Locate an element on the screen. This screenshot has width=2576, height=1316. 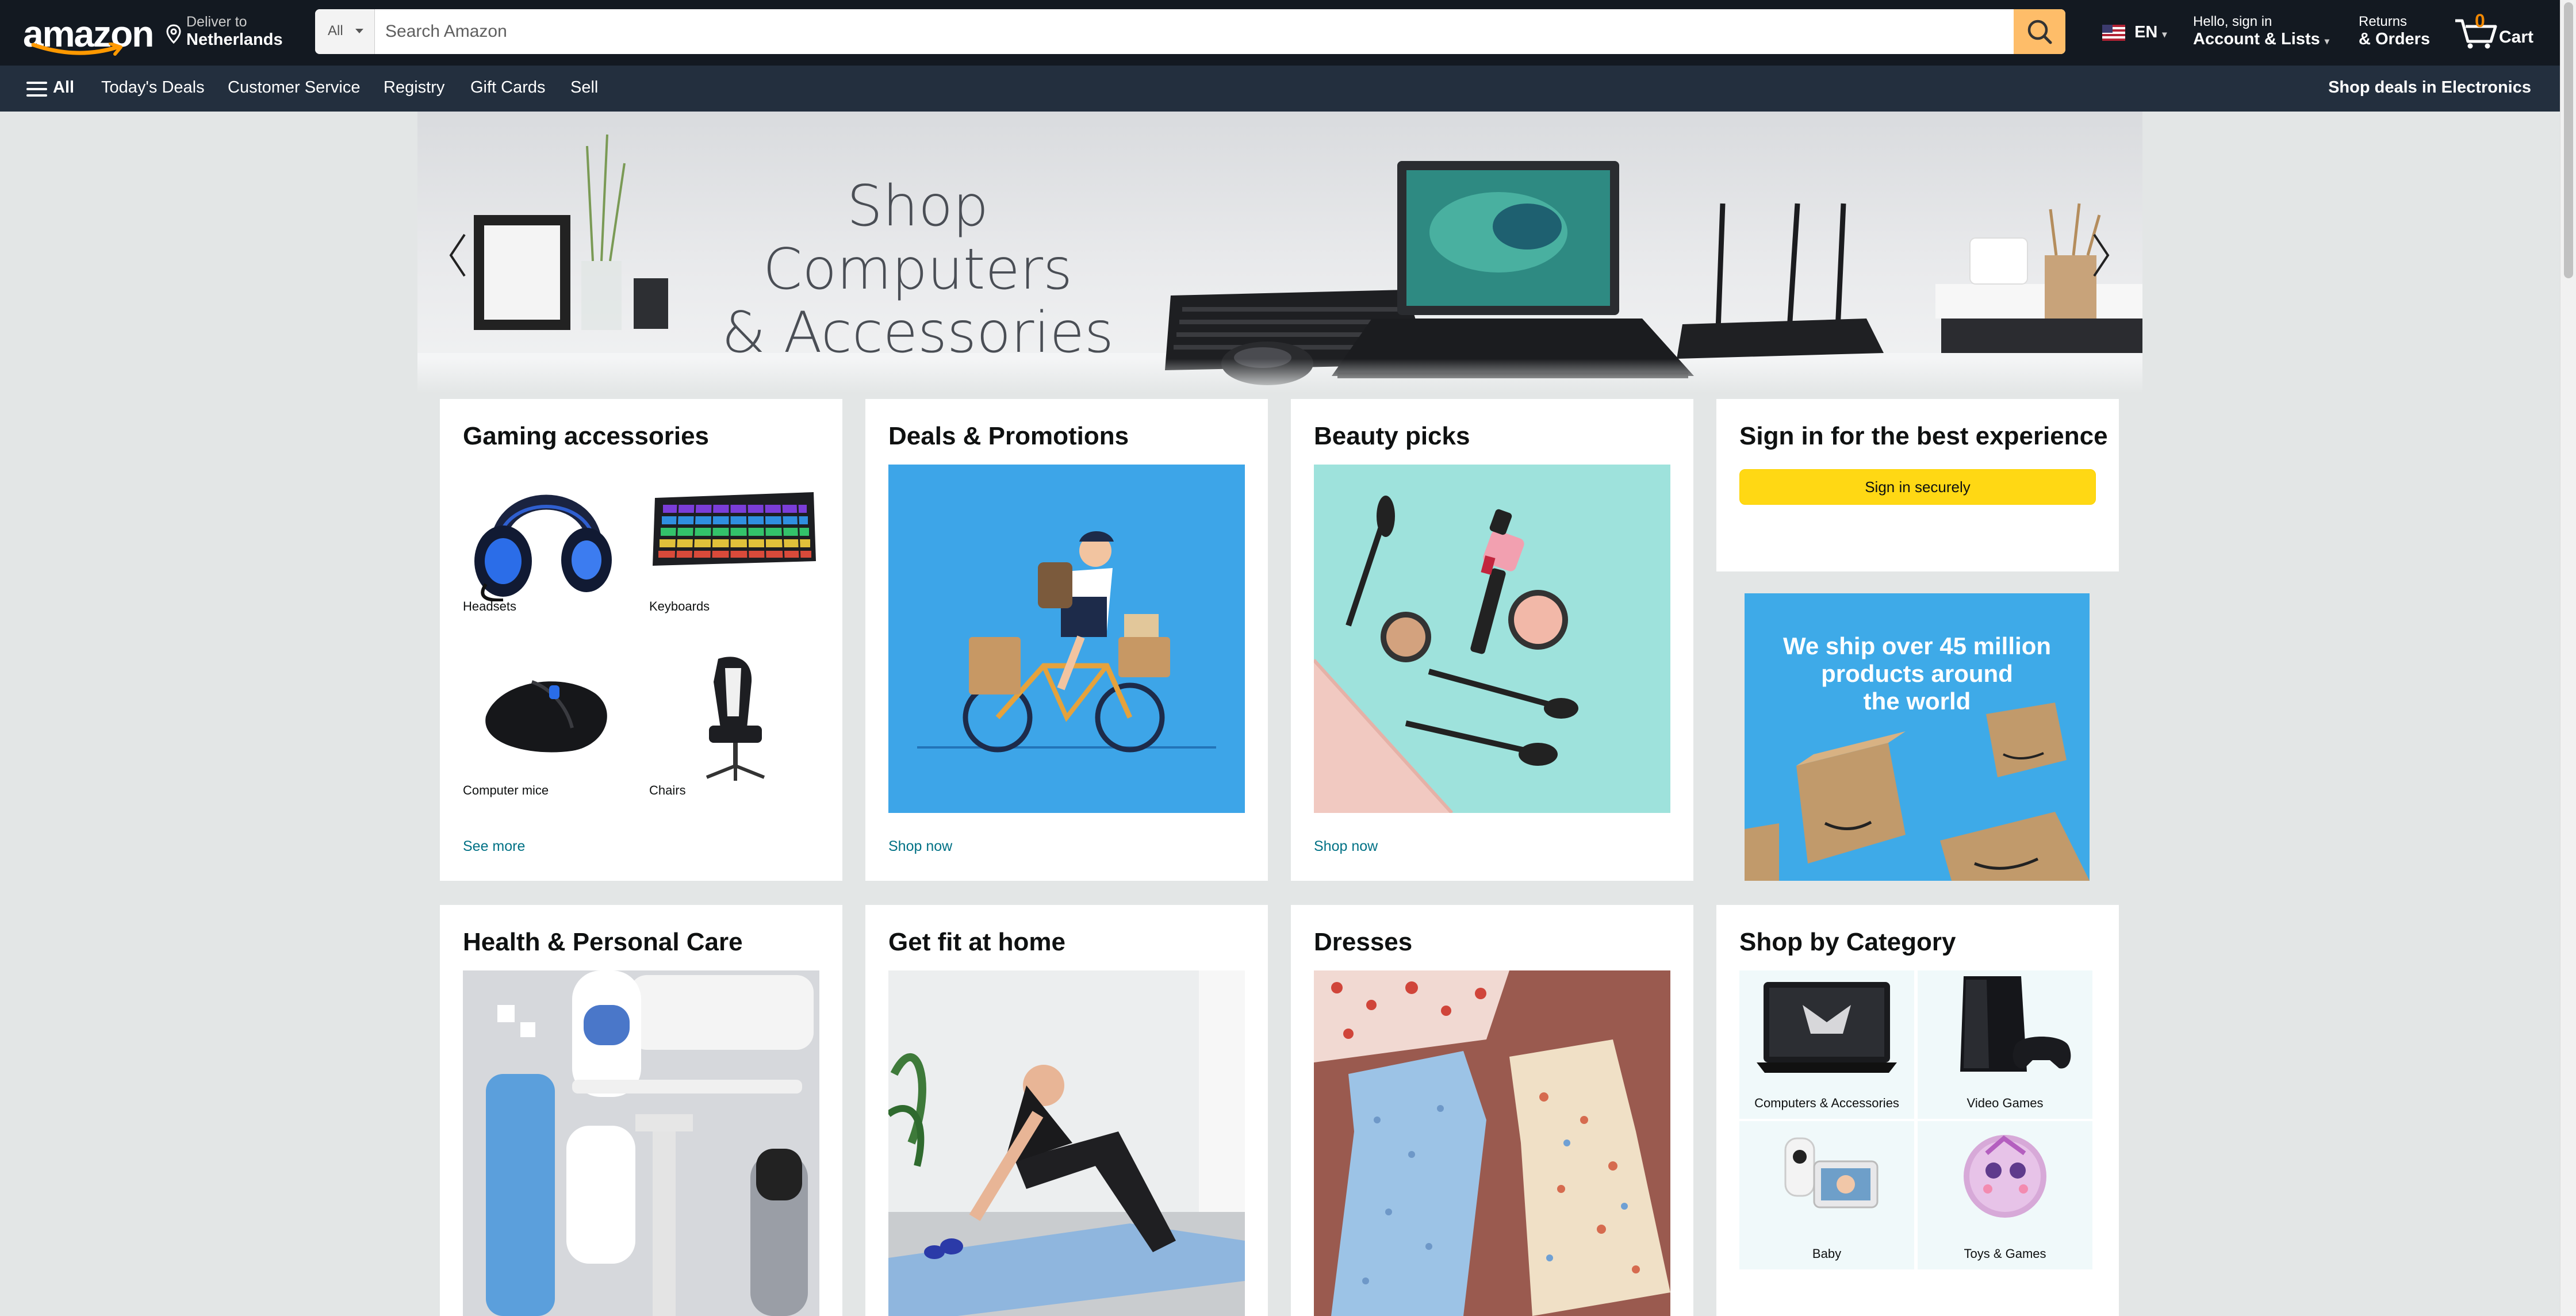
deals-image is located at coordinates (1066, 639).